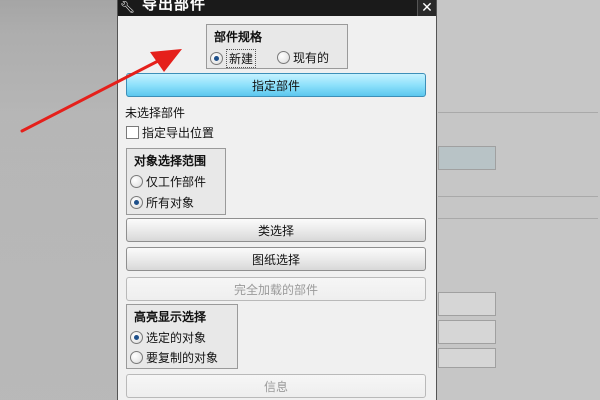 Image resolution: width=600 pixels, height=400 pixels. I want to click on class-selection-button: 类选择, so click(276, 230).